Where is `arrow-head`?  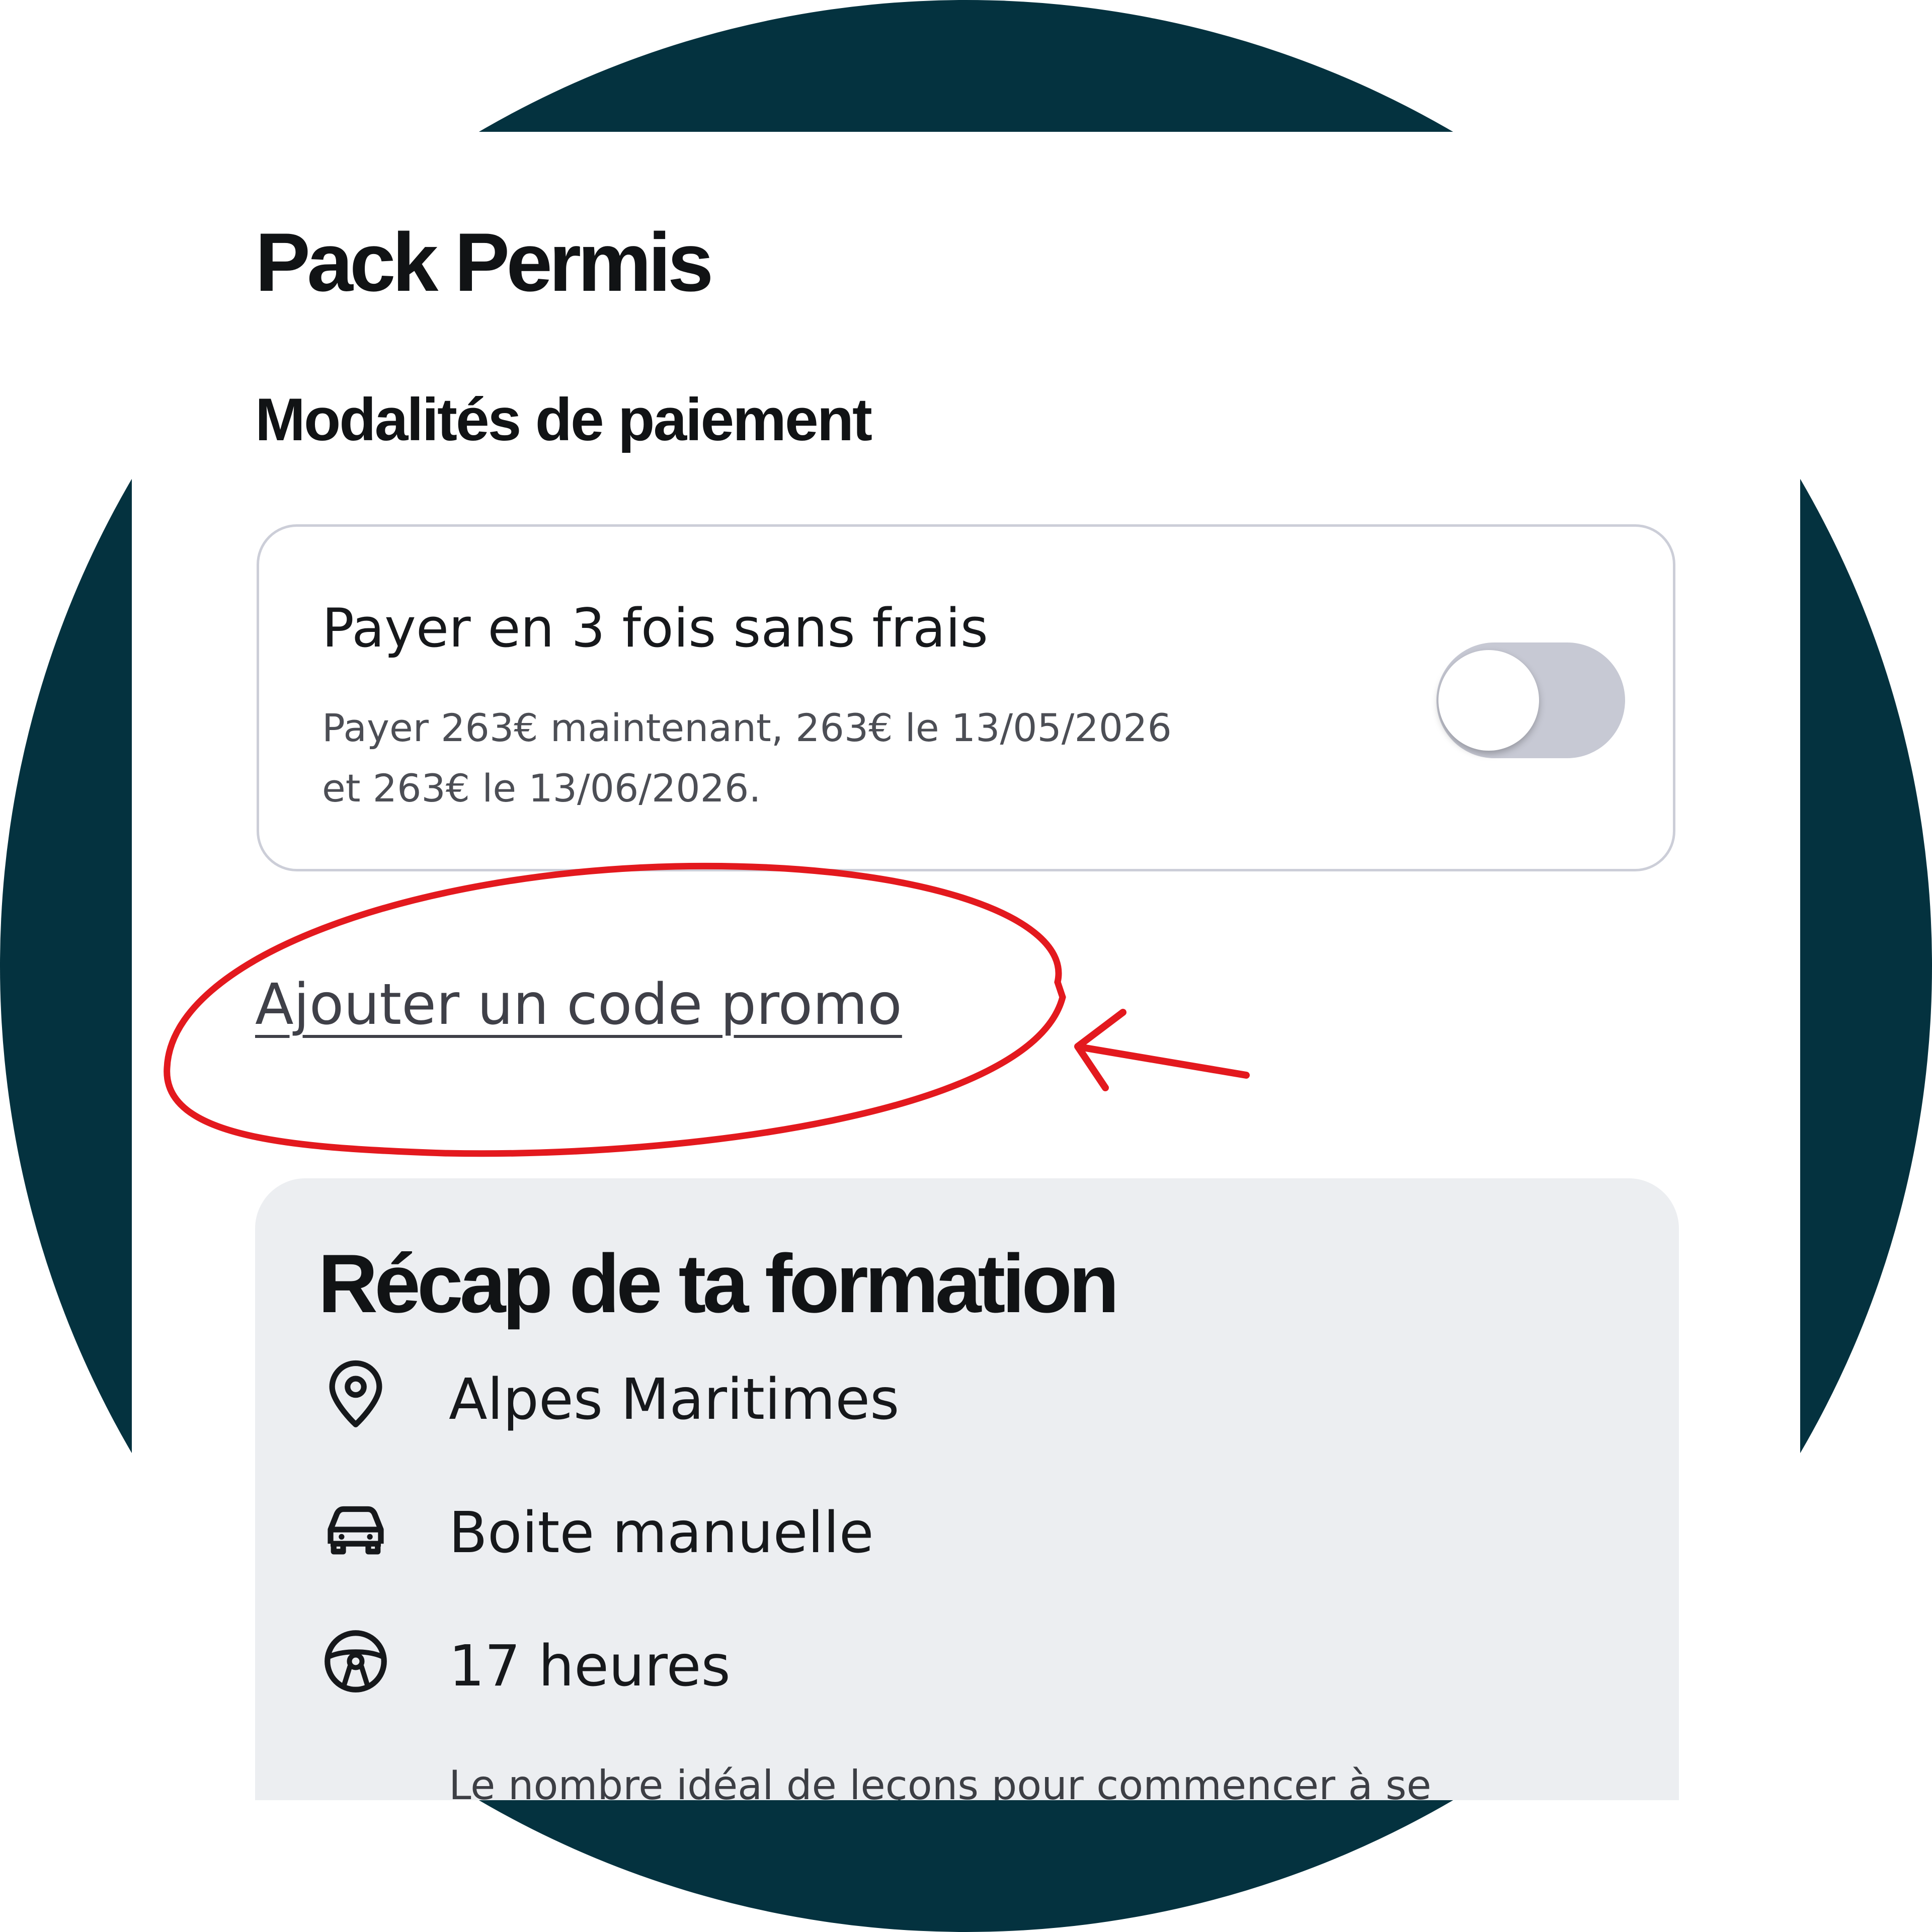 arrow-head is located at coordinates (1100, 1050).